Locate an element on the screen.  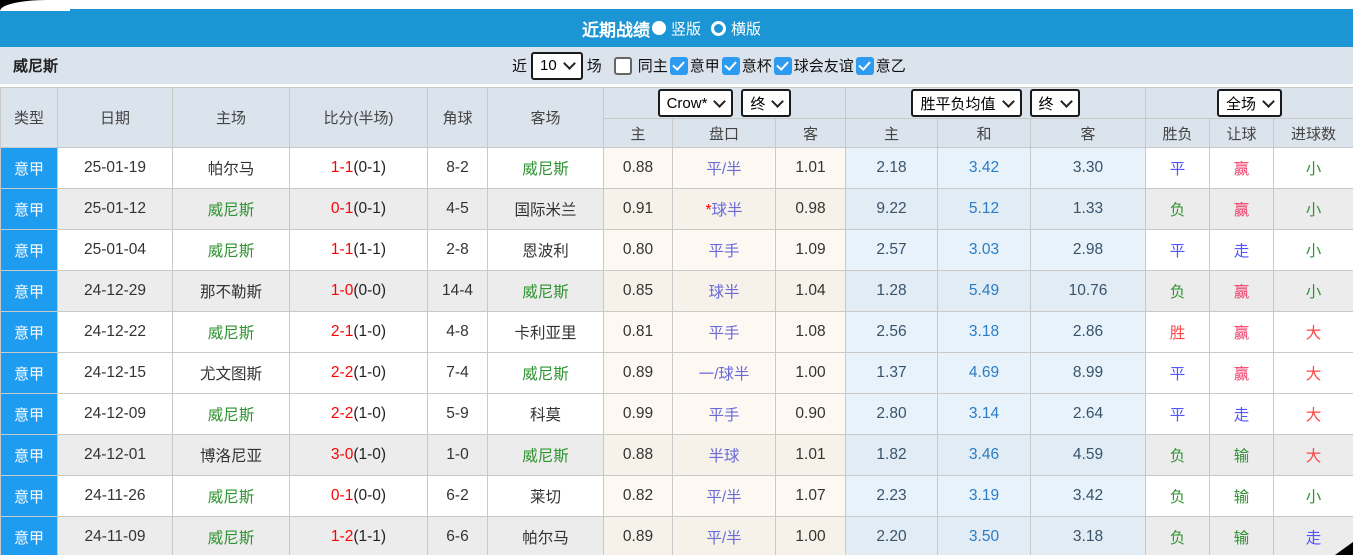
fulltime-score: 1-0 is located at coordinates (342, 290).